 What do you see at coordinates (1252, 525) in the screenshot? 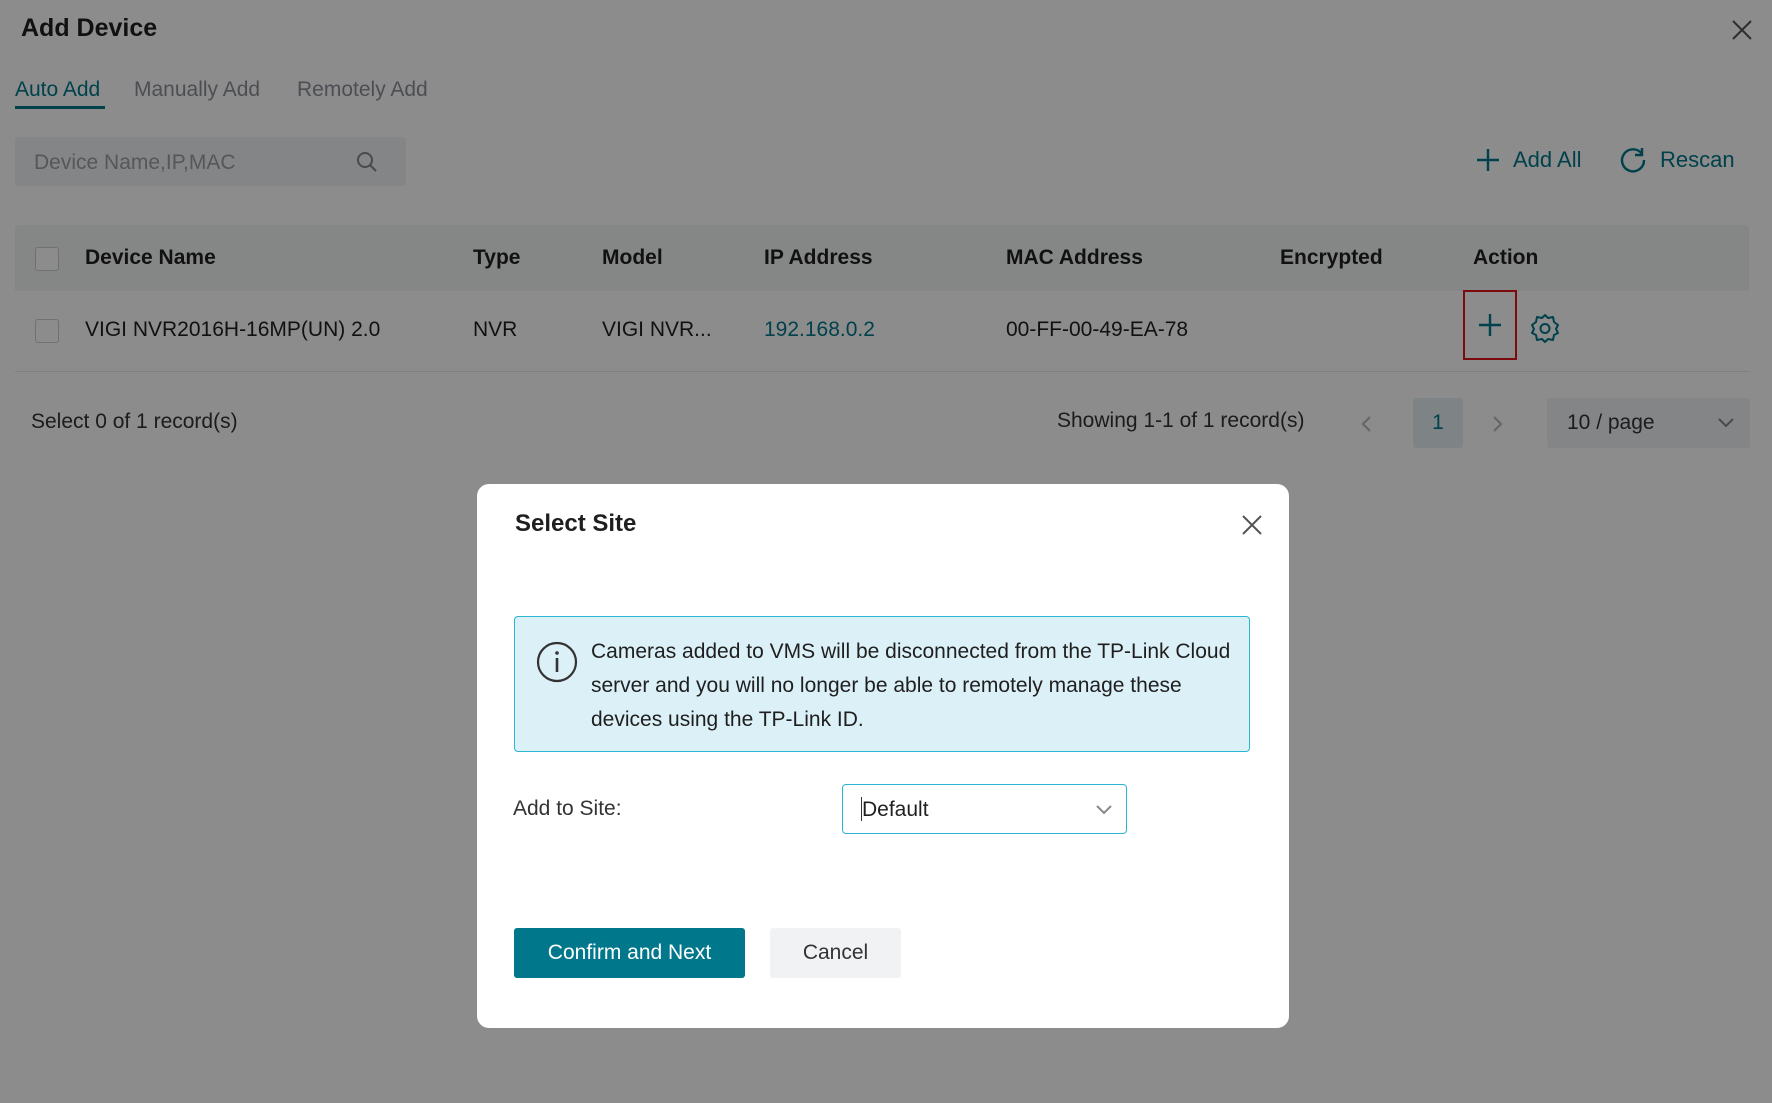
I see `close-icon` at bounding box center [1252, 525].